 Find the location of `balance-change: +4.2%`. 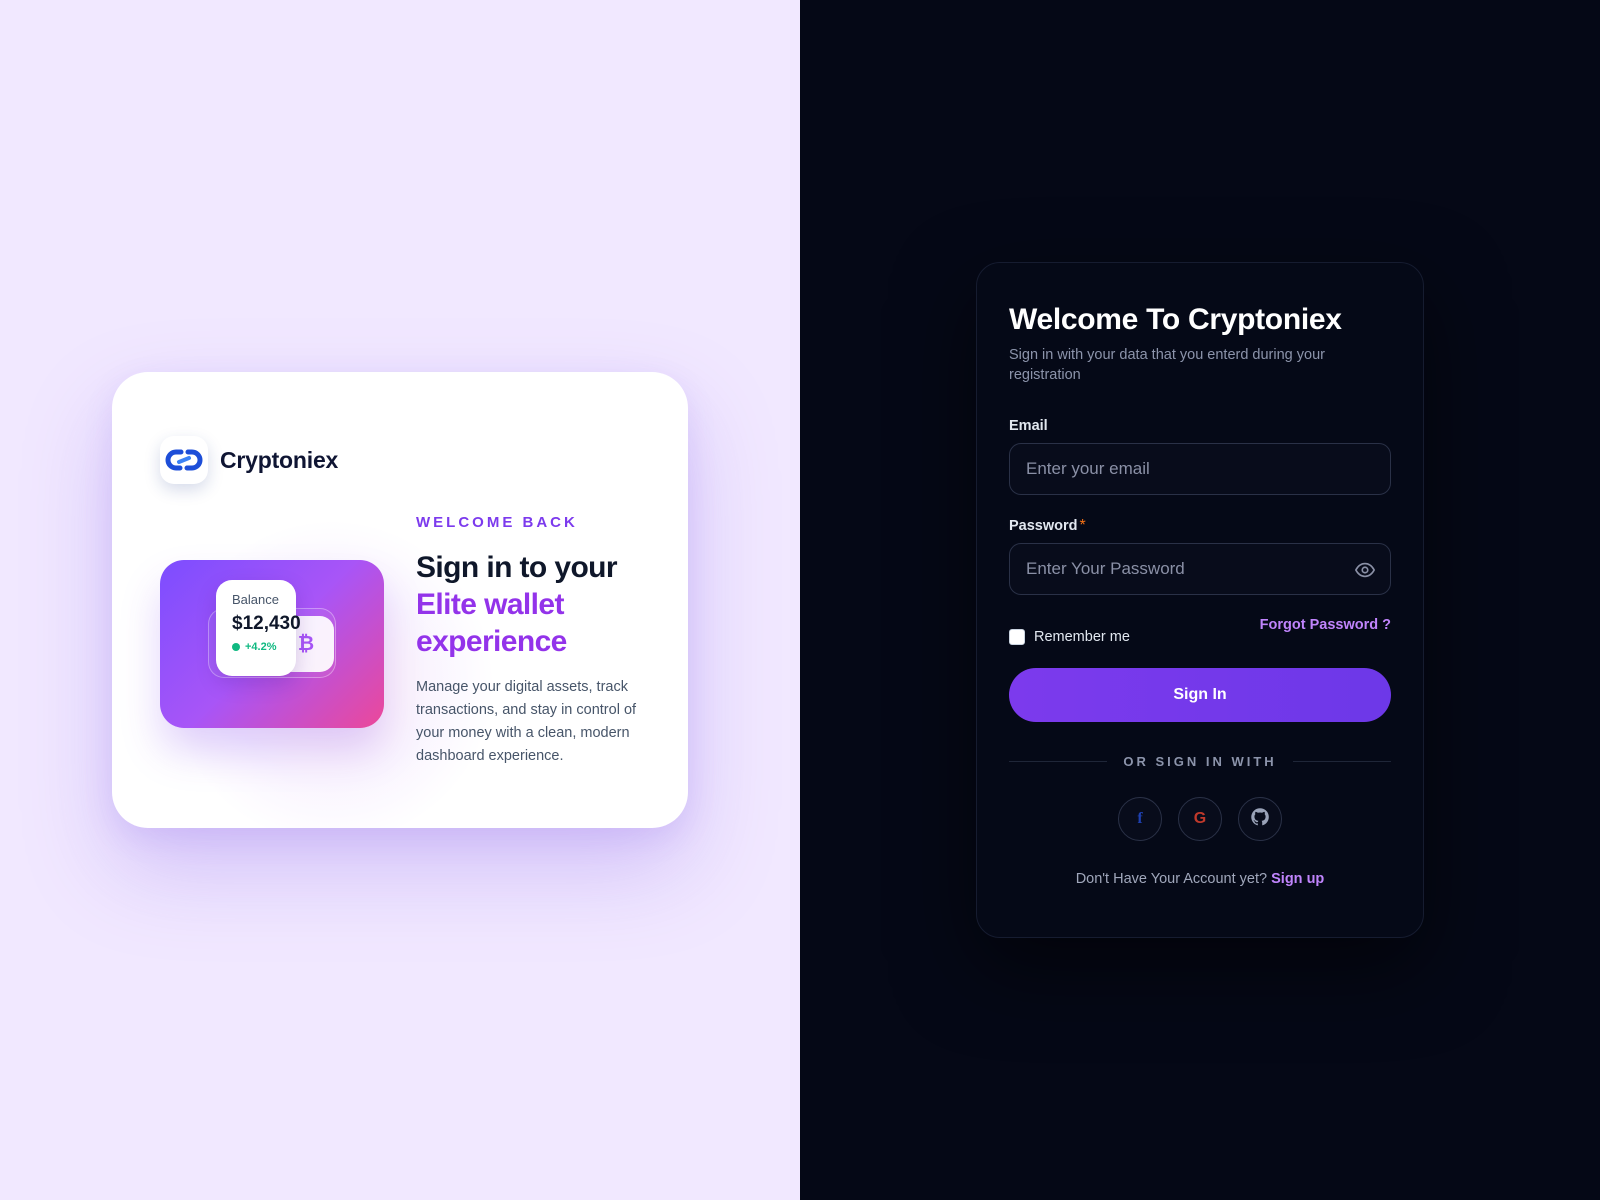

balance-change: +4.2% is located at coordinates (264, 647).